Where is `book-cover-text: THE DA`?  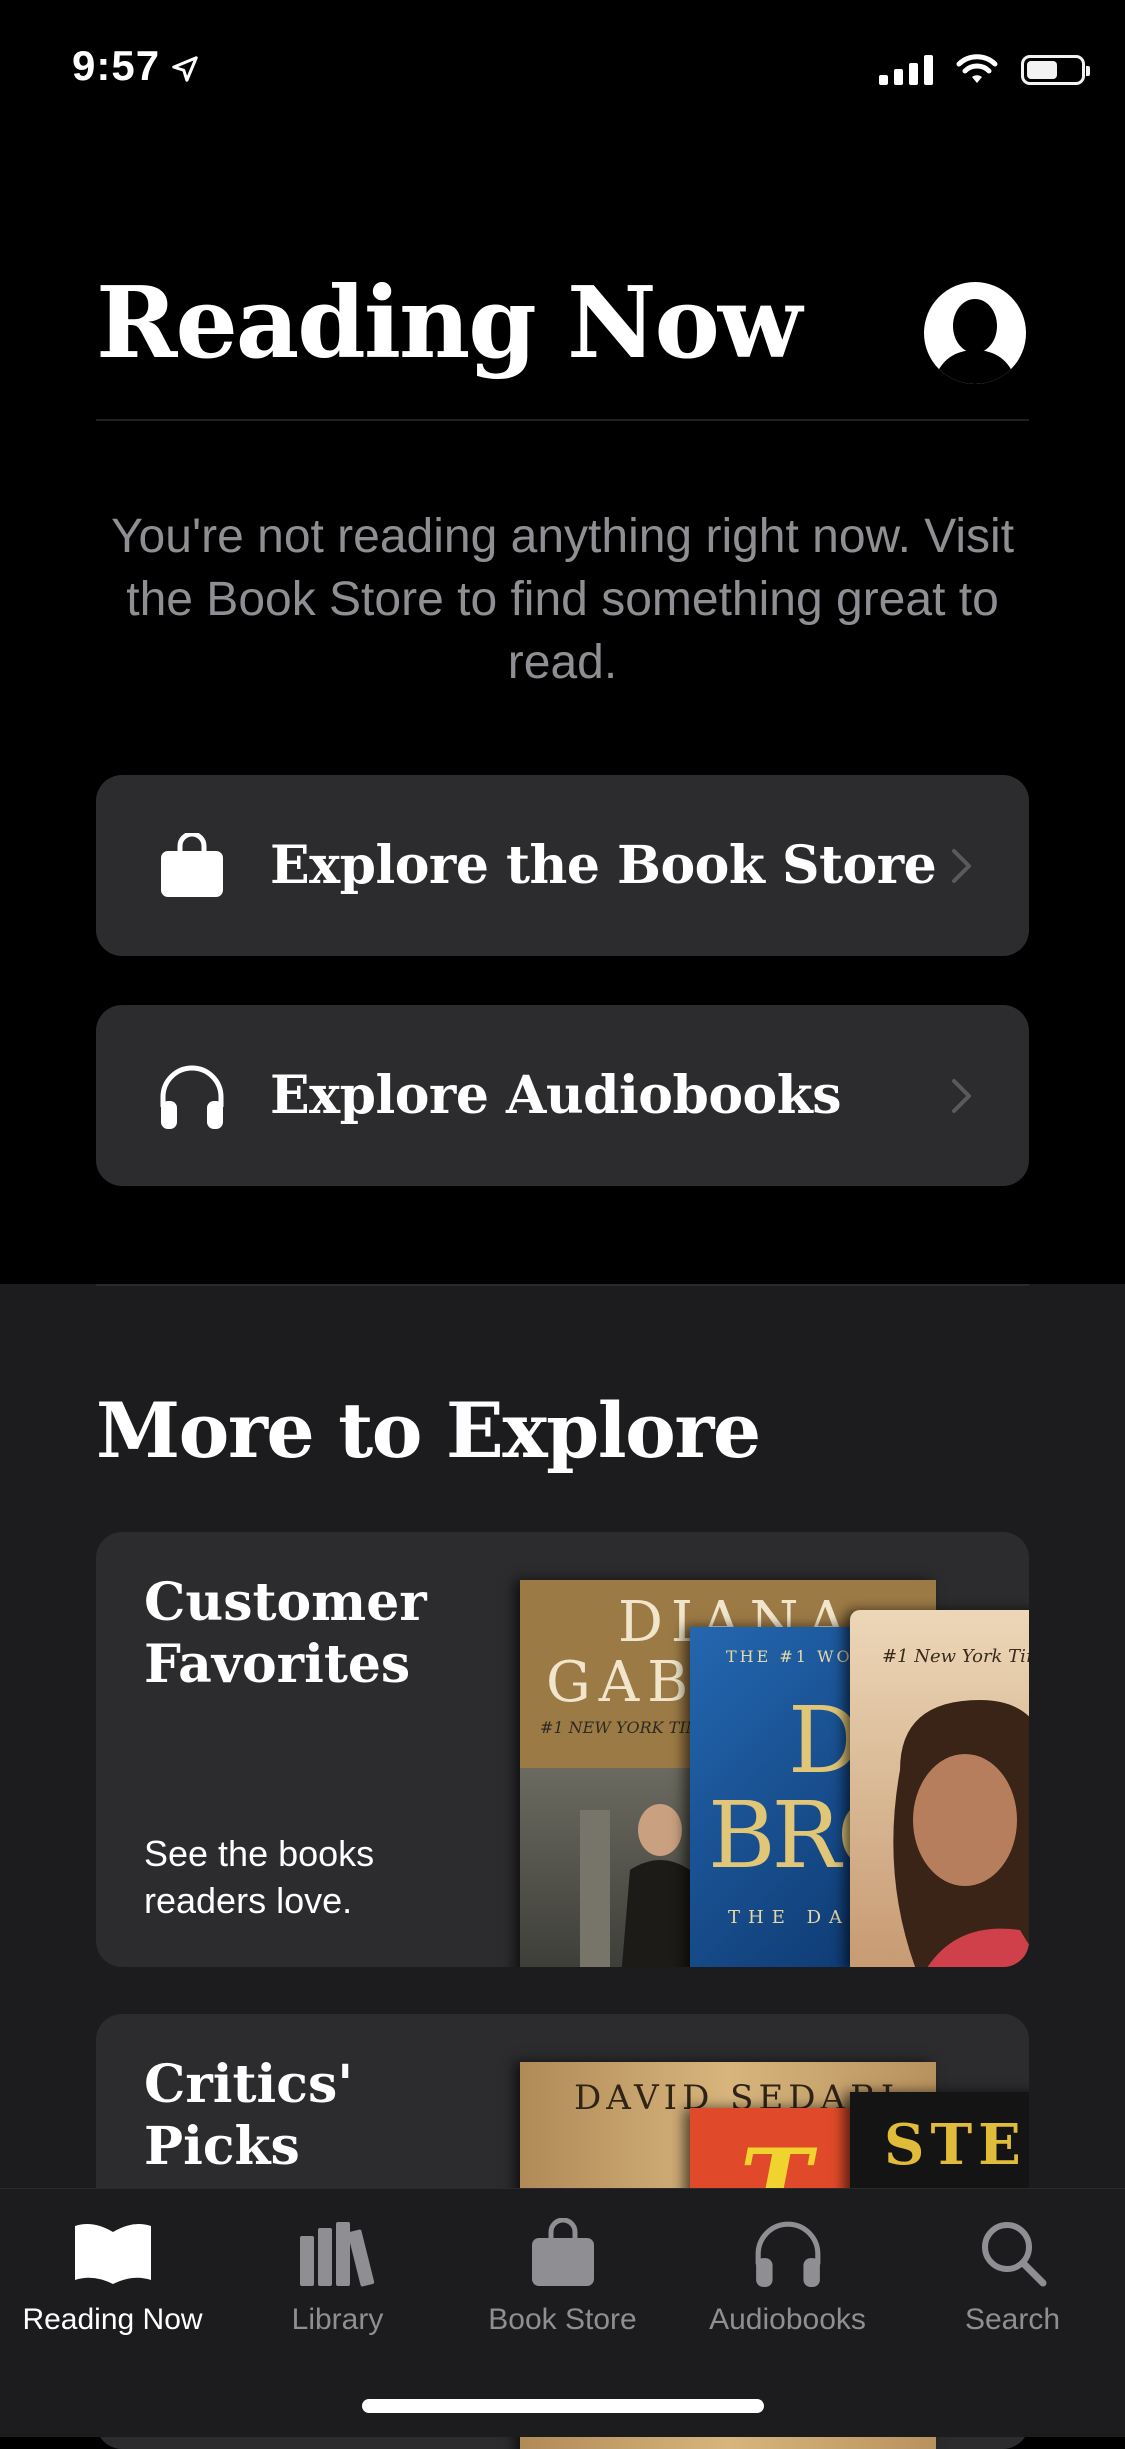 book-cover-text: THE DA is located at coordinates (789, 1917).